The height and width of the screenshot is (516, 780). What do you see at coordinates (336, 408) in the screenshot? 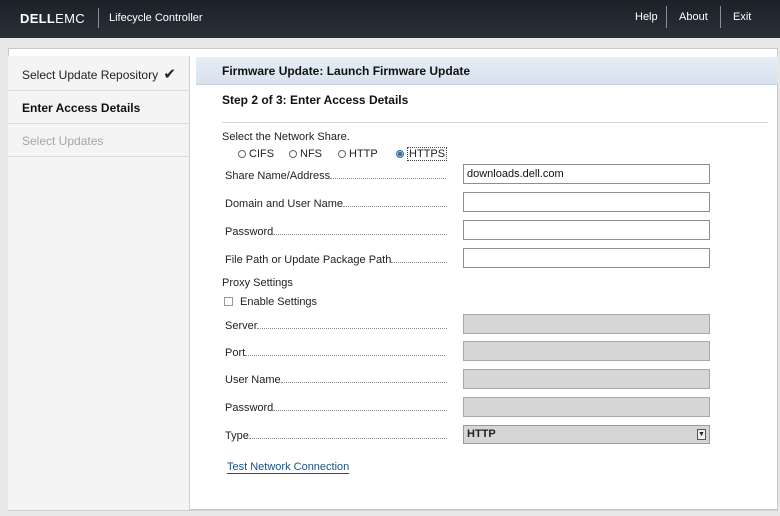
I see `proxy-password-label: Password` at bounding box center [336, 408].